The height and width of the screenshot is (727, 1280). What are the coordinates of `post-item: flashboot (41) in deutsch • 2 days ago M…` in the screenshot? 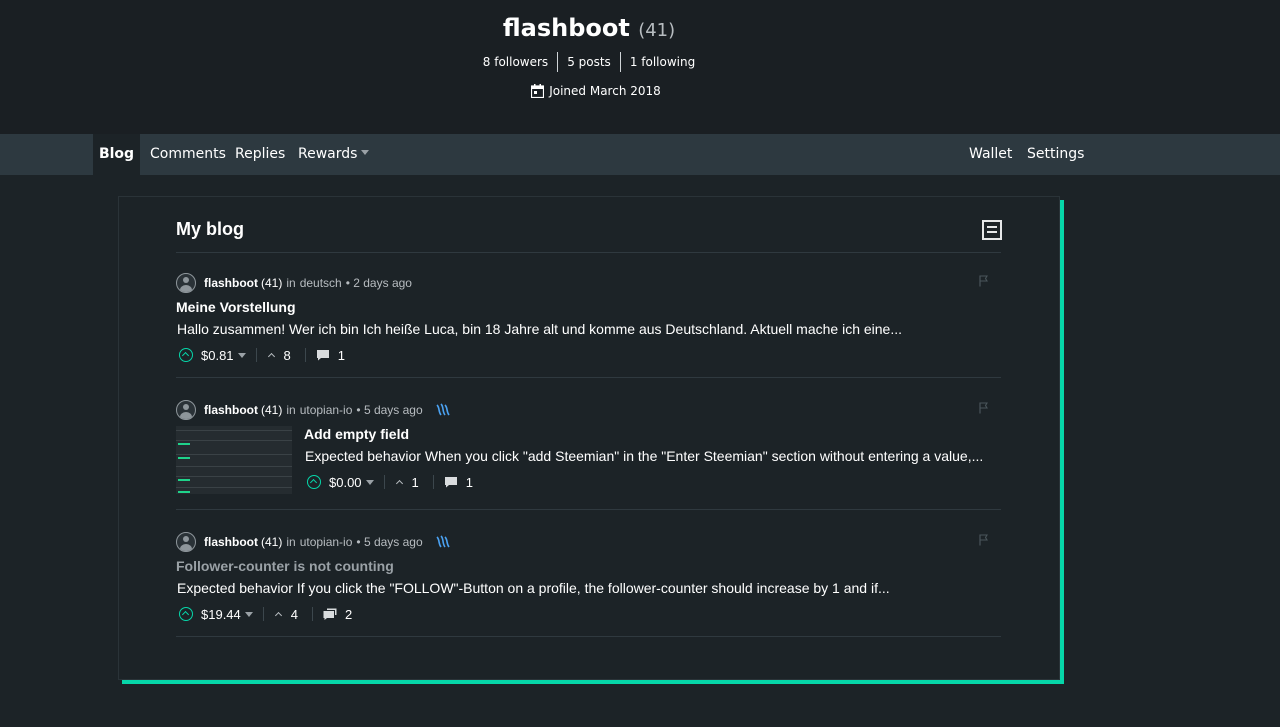 It's located at (588, 323).